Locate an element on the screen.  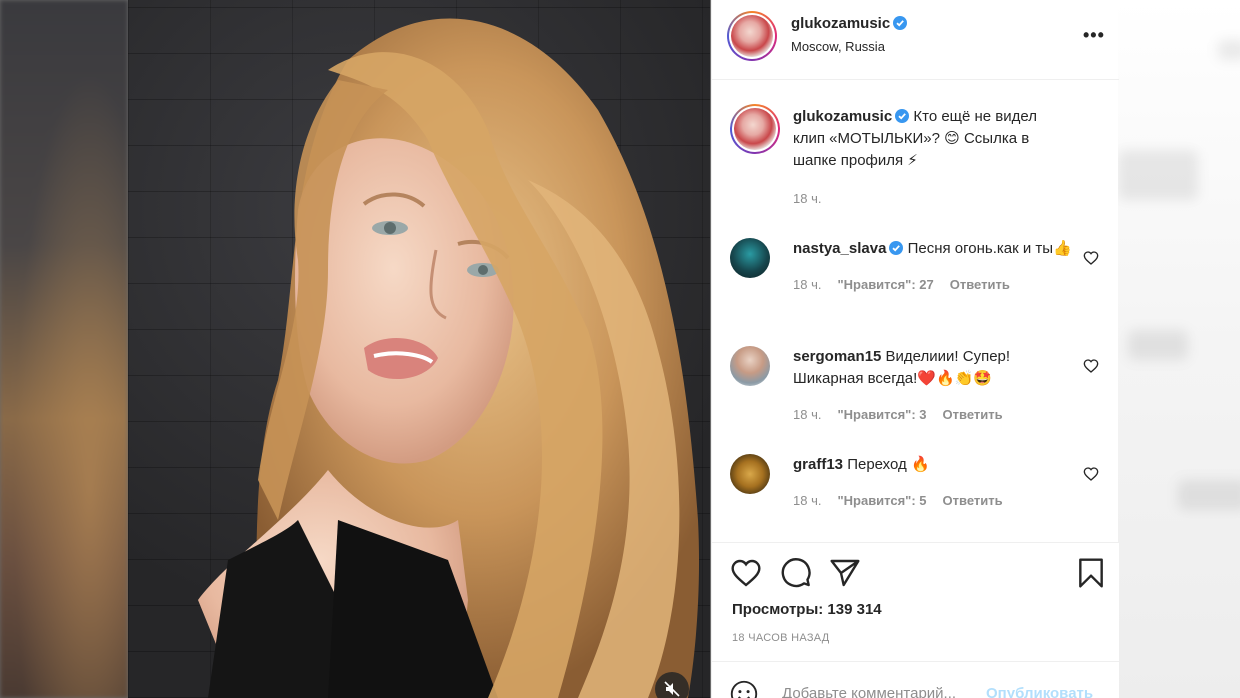
publish-button: Опубликовать is located at coordinates (1039, 691).